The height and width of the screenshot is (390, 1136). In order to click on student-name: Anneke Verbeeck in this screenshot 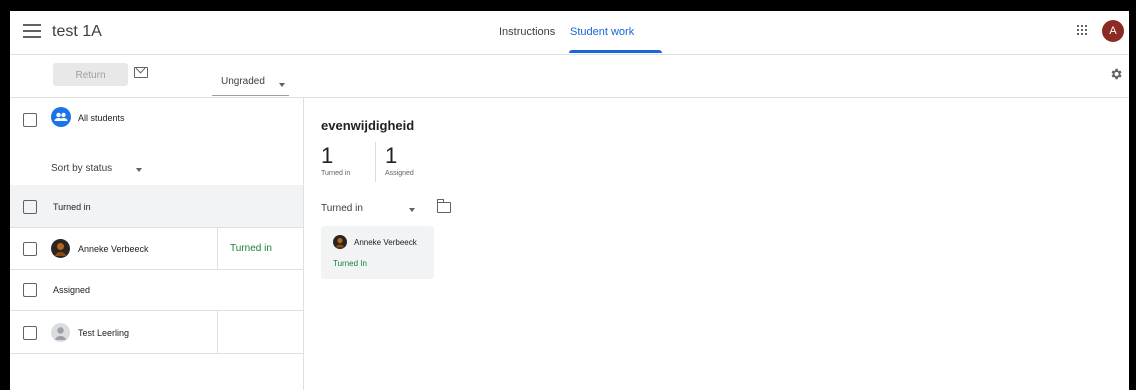, I will do `click(113, 249)`.